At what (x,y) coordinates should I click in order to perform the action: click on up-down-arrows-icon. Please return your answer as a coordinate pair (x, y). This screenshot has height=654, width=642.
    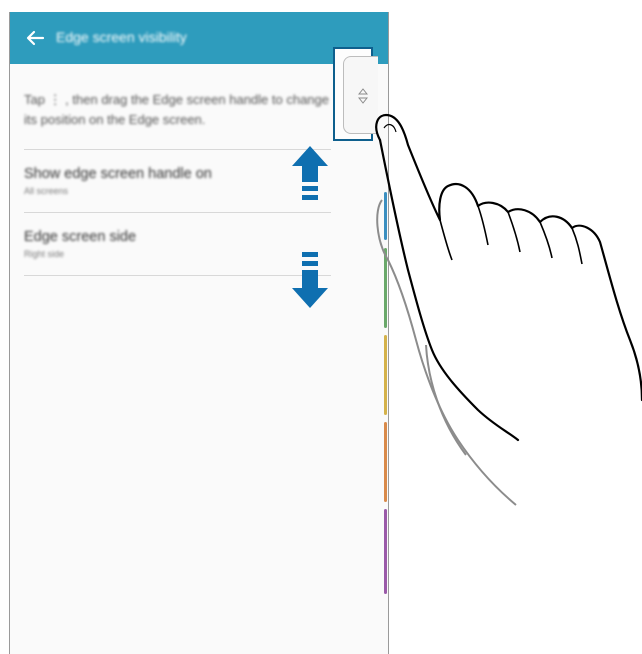
    Looking at the image, I should click on (363, 96).